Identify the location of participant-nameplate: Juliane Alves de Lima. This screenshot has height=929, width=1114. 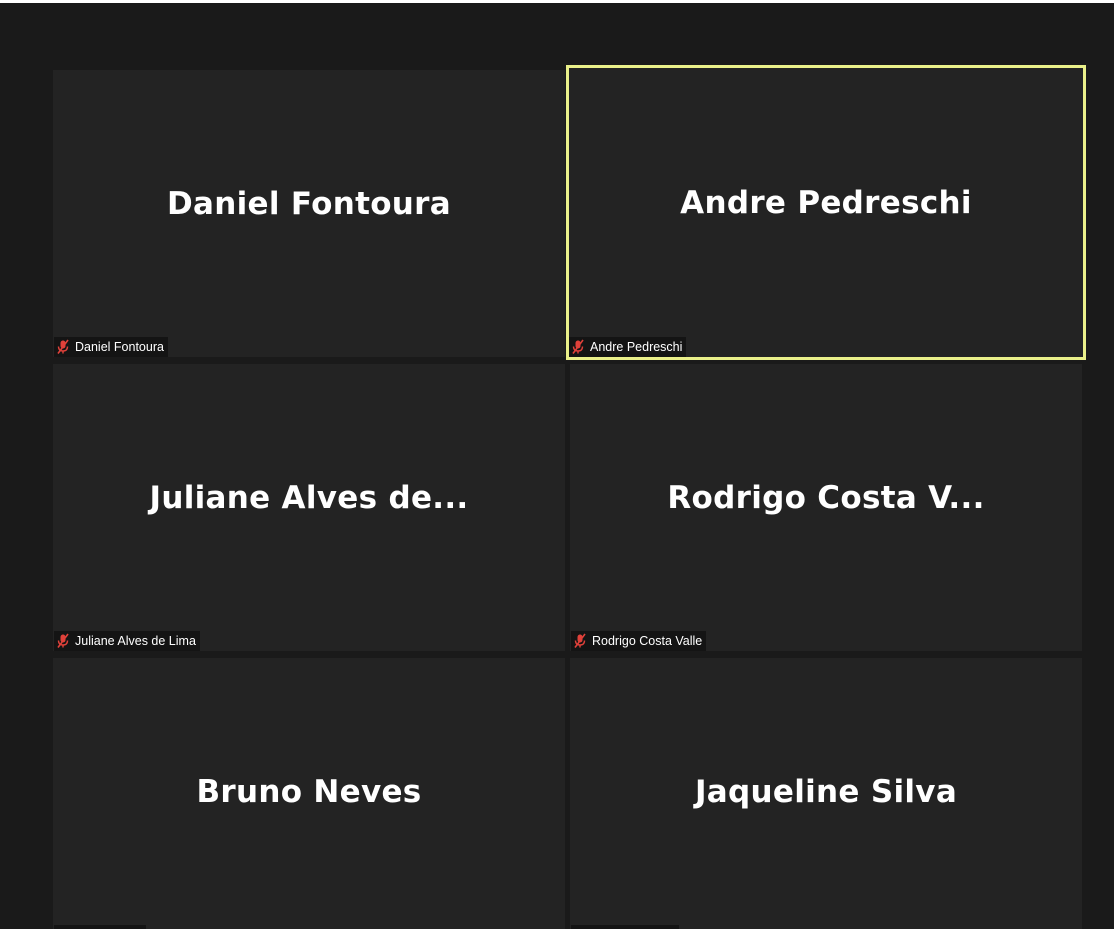
(127, 641).